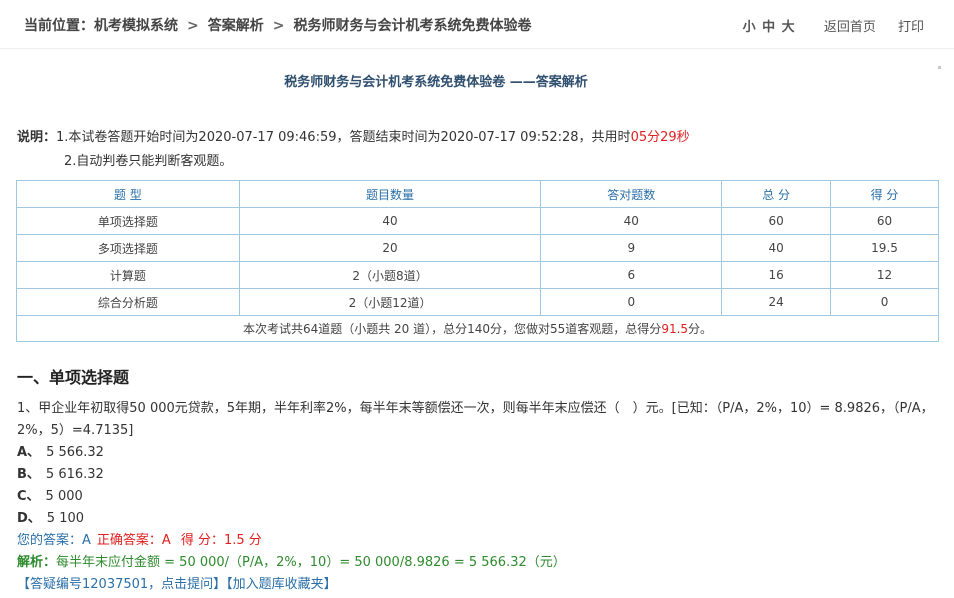  Describe the element at coordinates (477, 48) in the screenshot. I see `top-divider` at that location.